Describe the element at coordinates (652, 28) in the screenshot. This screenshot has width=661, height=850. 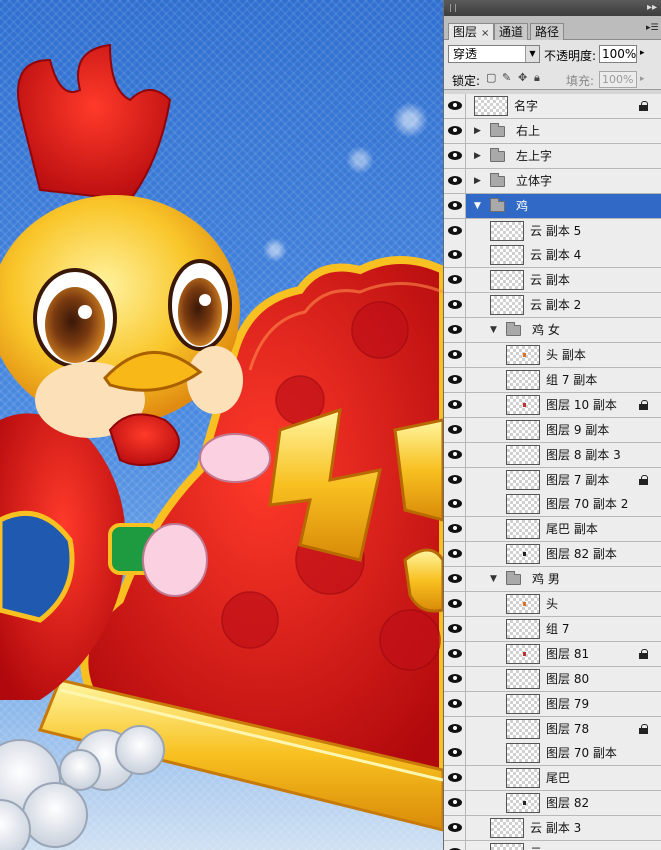
I see `panel-menu-icon: ▸☰` at that location.